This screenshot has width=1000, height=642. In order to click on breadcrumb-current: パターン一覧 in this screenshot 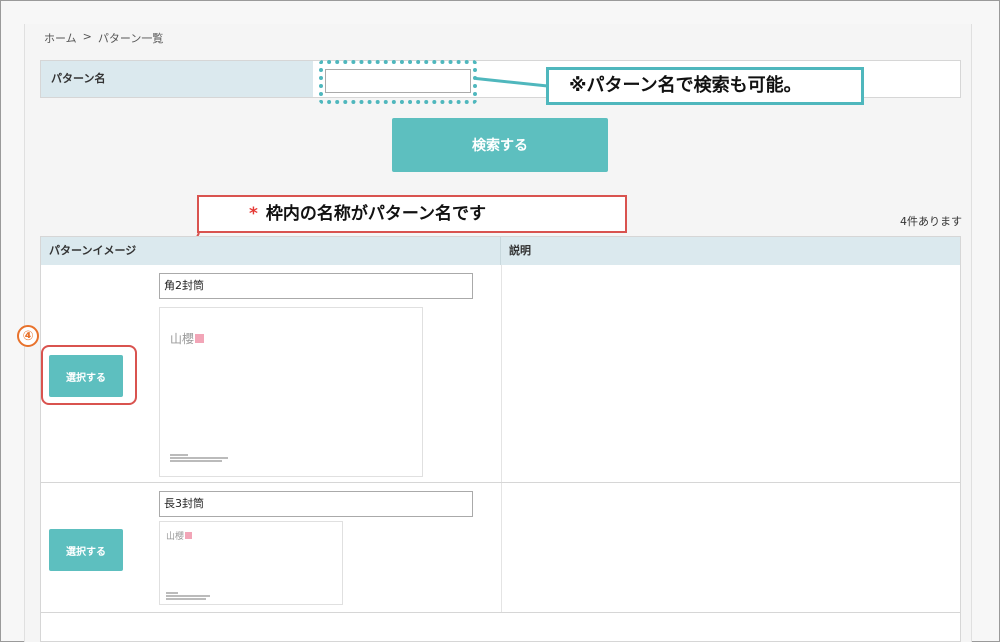, I will do `click(130, 38)`.